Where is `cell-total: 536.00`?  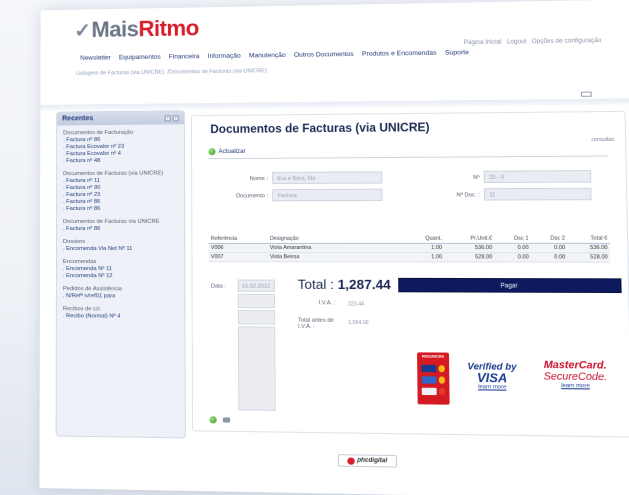 cell-total: 536.00 is located at coordinates (588, 248).